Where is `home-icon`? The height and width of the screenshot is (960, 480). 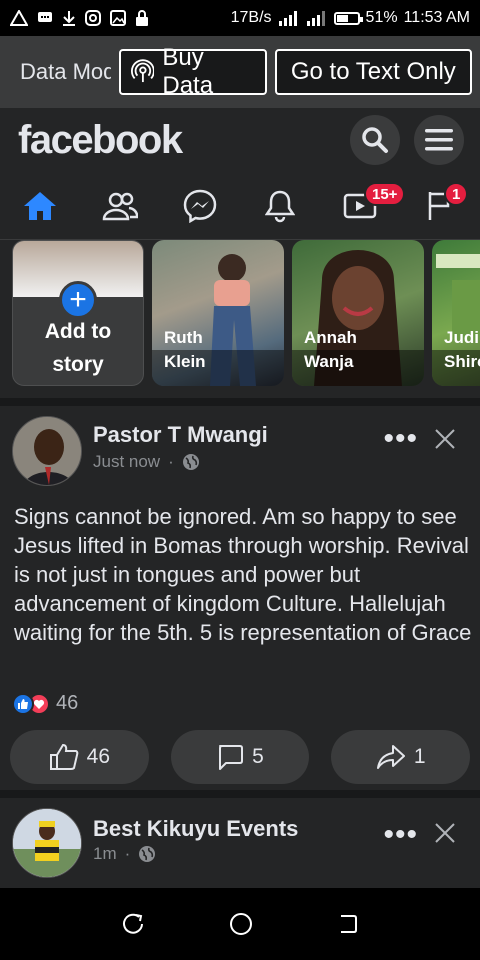 home-icon is located at coordinates (40, 205).